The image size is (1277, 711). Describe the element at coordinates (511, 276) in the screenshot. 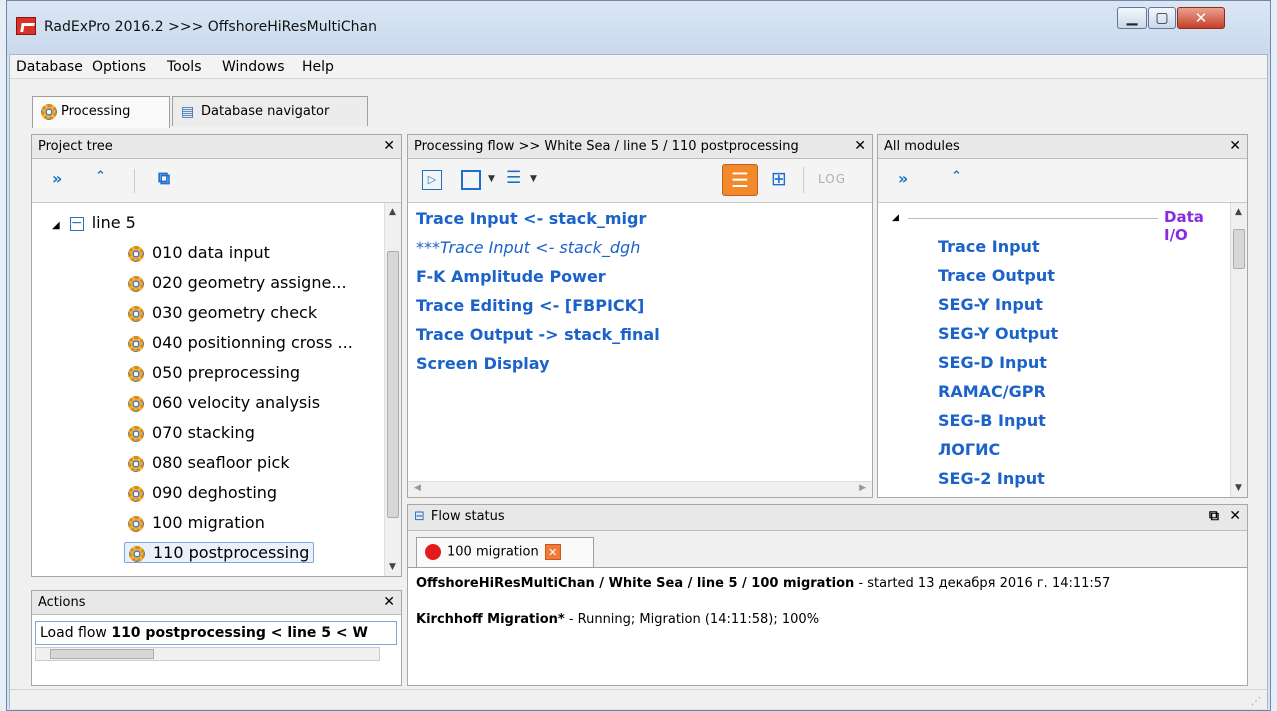

I see `flow-item: F-K Amplitude Power` at that location.